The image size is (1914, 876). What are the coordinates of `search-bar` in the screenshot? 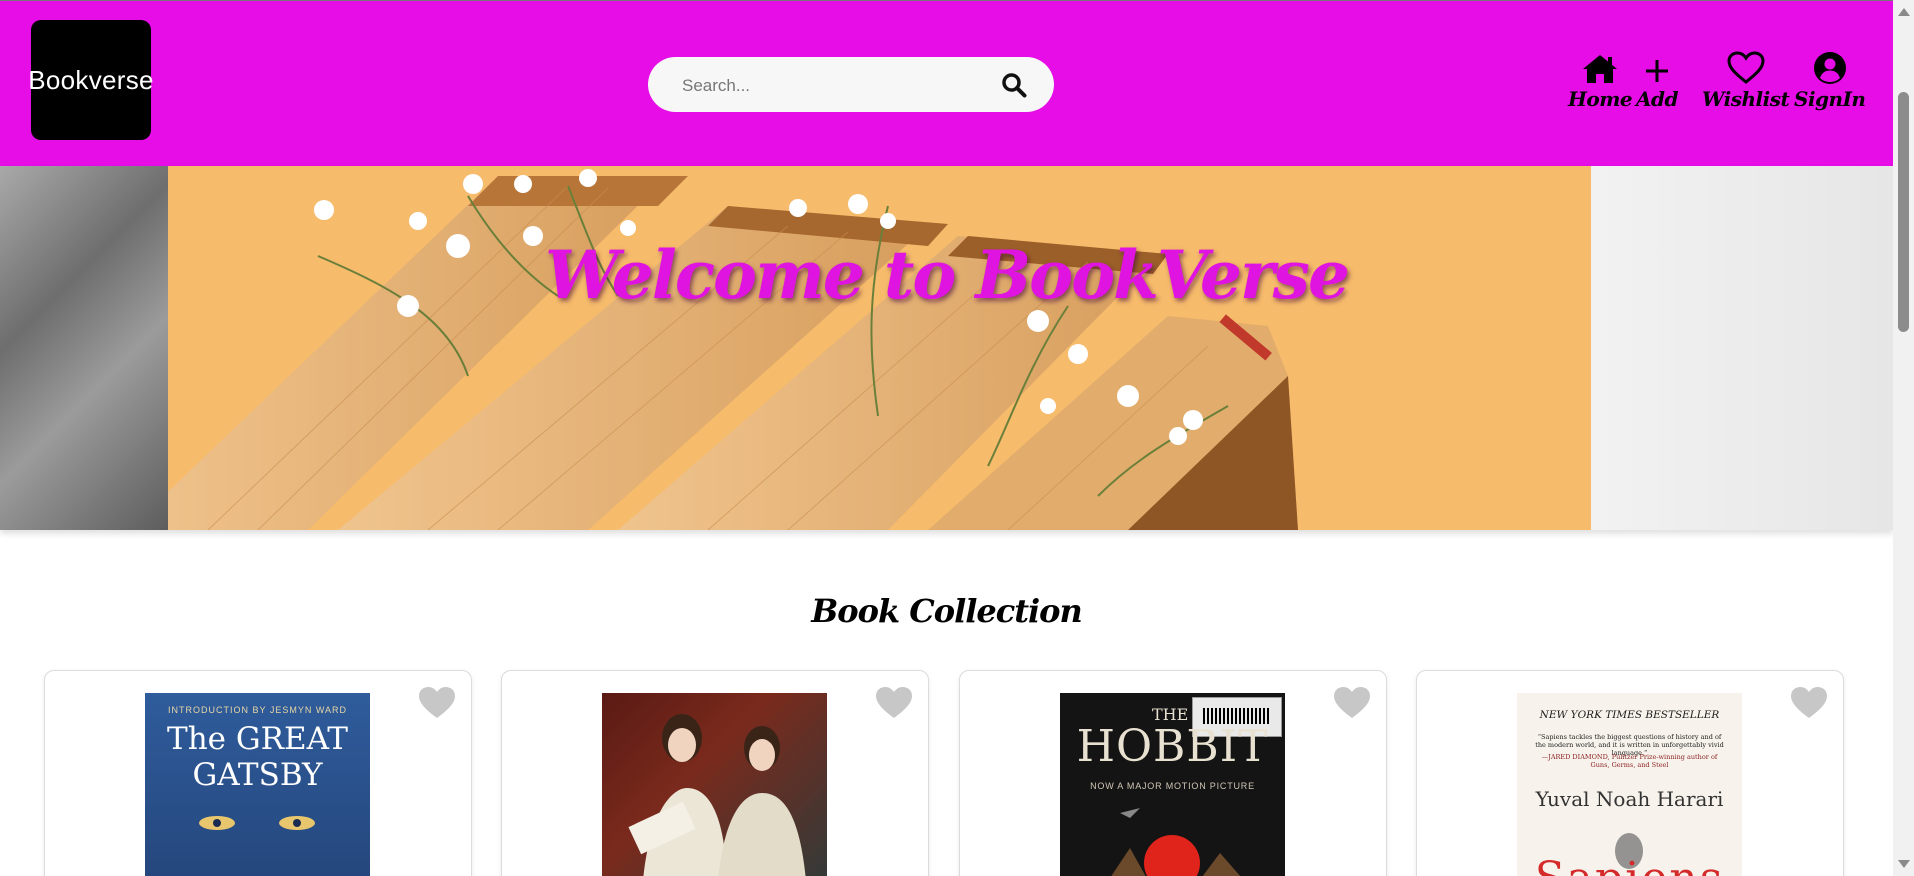 It's located at (851, 85).